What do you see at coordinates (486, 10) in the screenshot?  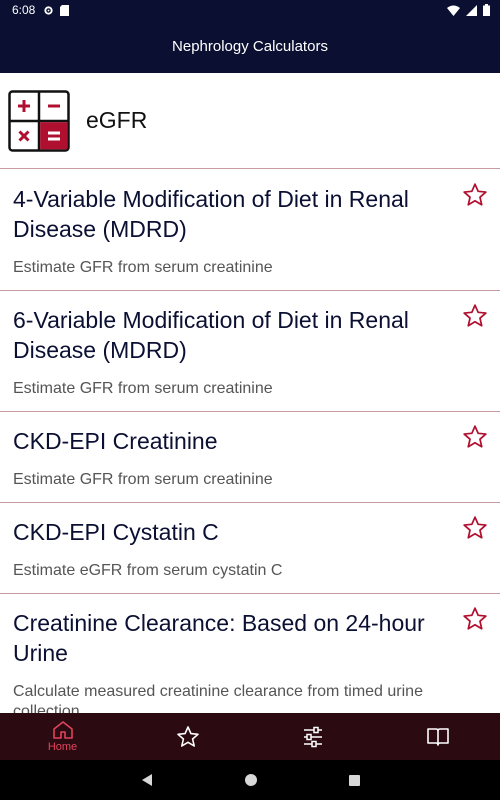 I see `battery-icon` at bounding box center [486, 10].